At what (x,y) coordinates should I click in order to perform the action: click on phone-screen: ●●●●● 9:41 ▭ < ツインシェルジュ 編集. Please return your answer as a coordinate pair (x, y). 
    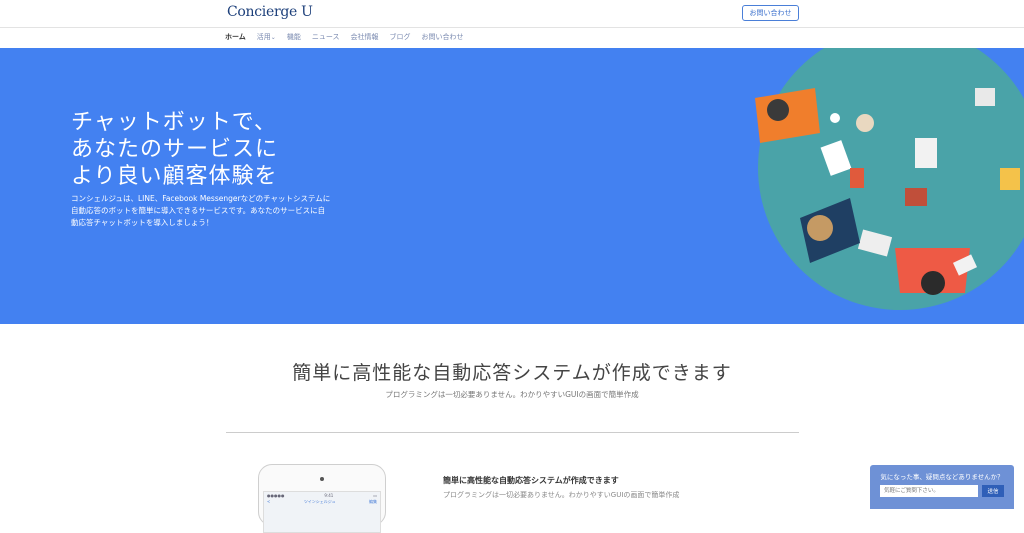
    Looking at the image, I should click on (322, 512).